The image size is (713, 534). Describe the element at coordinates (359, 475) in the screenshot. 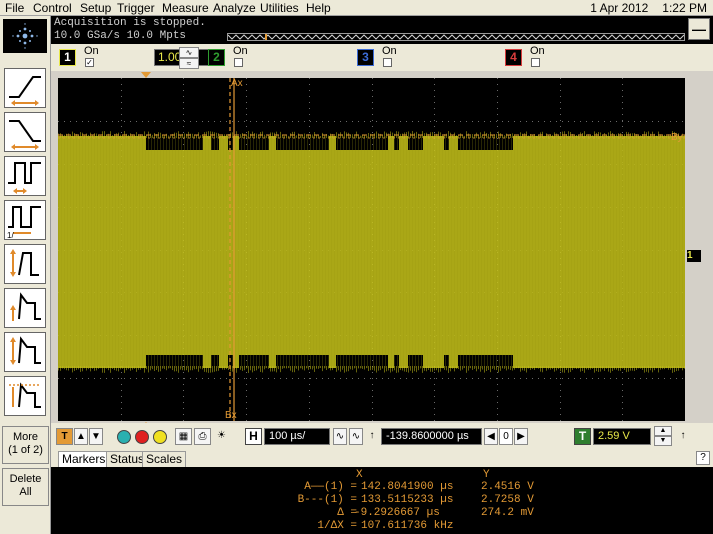

I see `markers-col-x: X` at that location.